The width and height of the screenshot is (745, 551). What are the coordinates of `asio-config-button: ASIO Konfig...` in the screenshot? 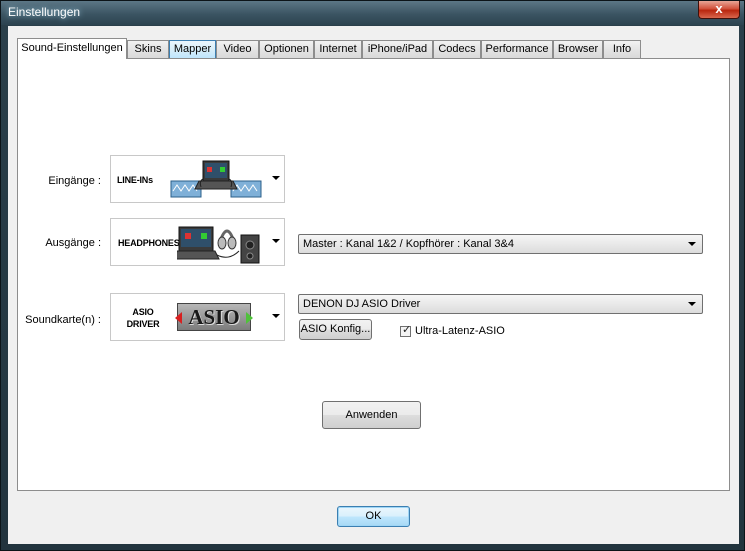 It's located at (335, 329).